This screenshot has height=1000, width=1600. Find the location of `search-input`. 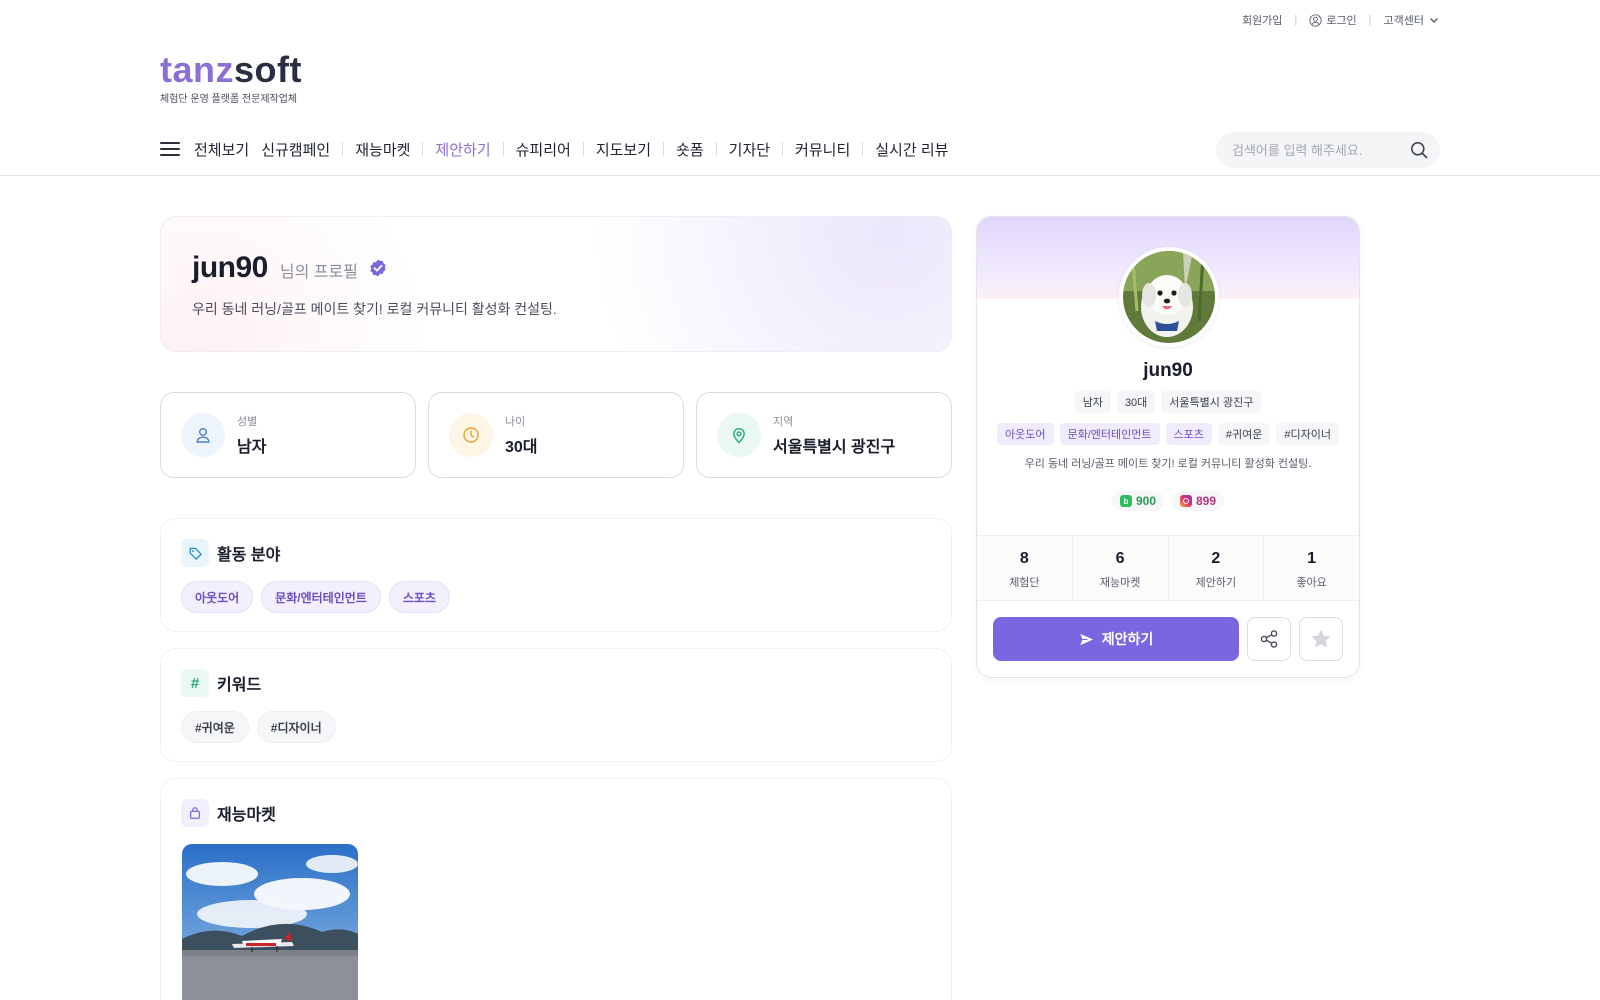

search-input is located at coordinates (1321, 150).